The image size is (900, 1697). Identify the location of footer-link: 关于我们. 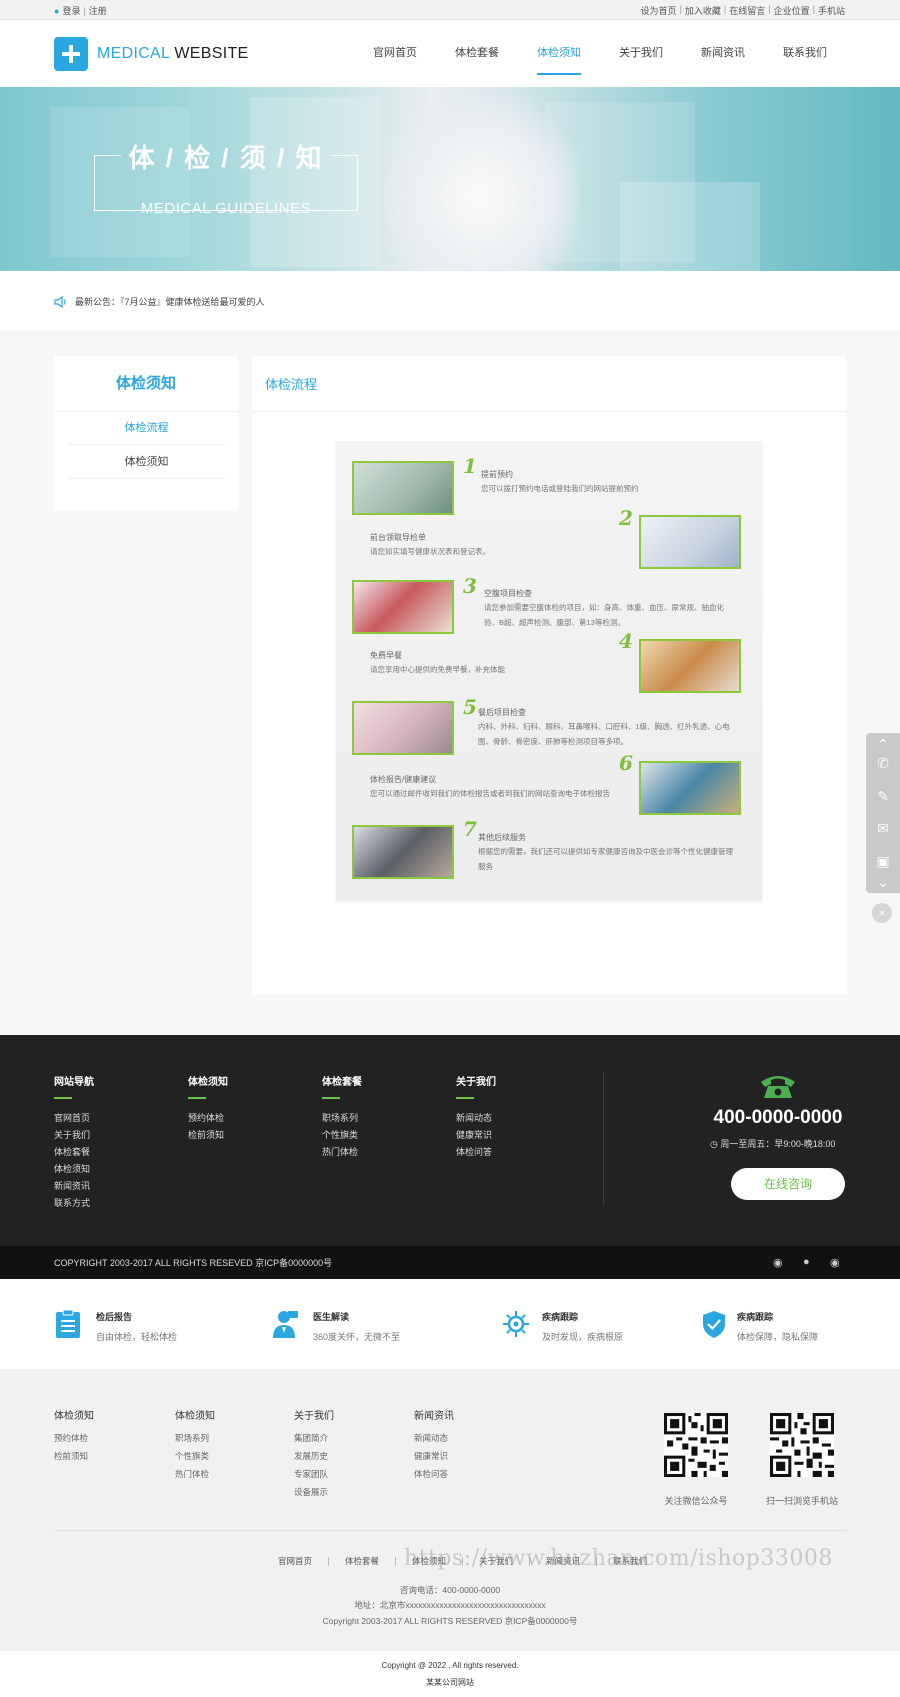
(72, 1134).